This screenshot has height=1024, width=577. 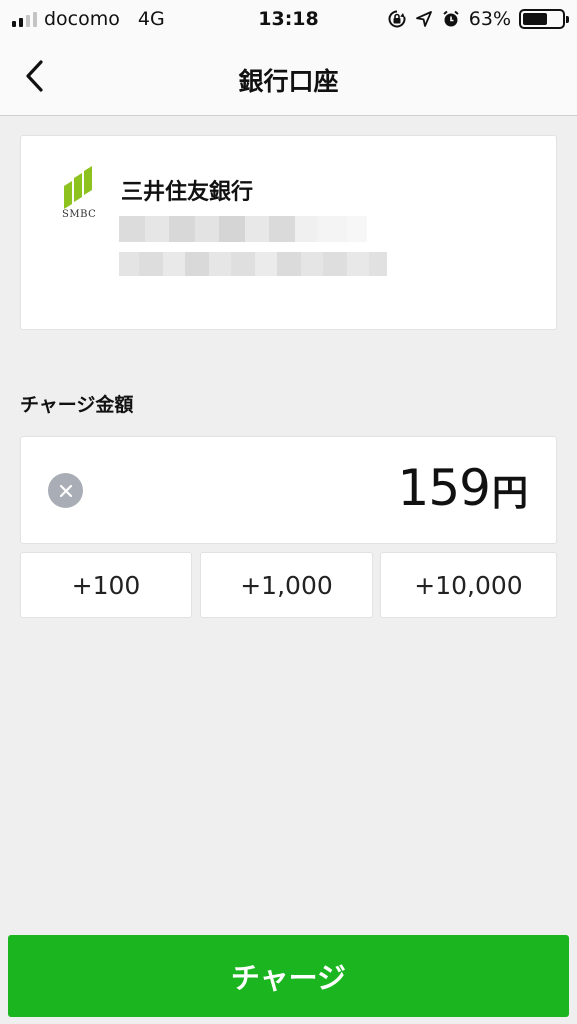 What do you see at coordinates (288, 19) in the screenshot?
I see `status-bar: docomo 4G 13:18 63%` at bounding box center [288, 19].